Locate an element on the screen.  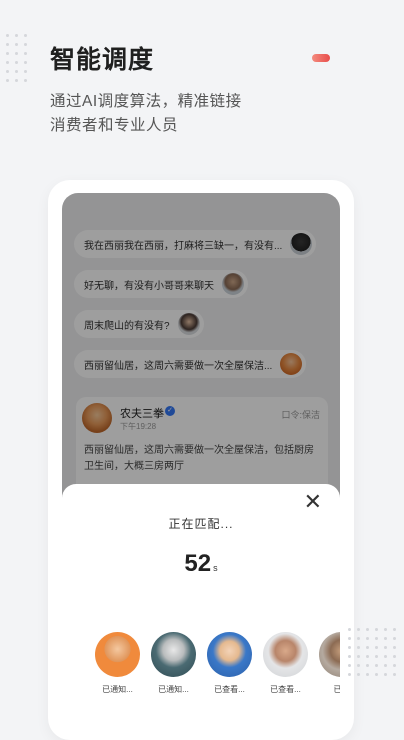
person-status: 已通 is located at coordinates (337, 689).